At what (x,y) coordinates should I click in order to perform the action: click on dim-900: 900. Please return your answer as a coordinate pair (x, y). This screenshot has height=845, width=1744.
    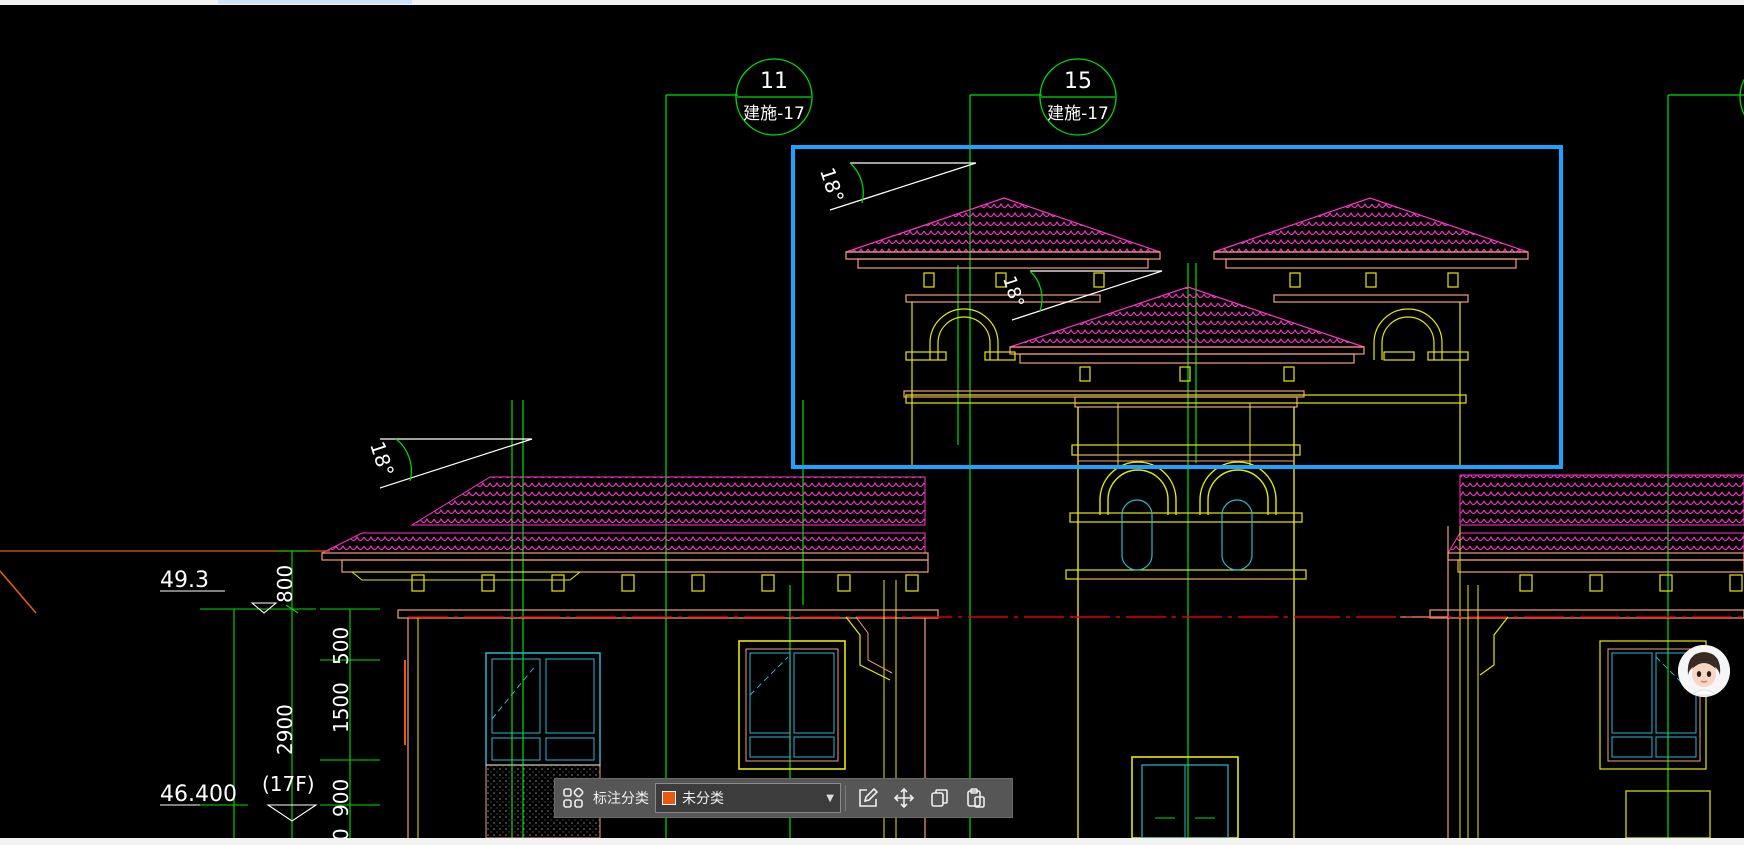
    Looking at the image, I should click on (341, 798).